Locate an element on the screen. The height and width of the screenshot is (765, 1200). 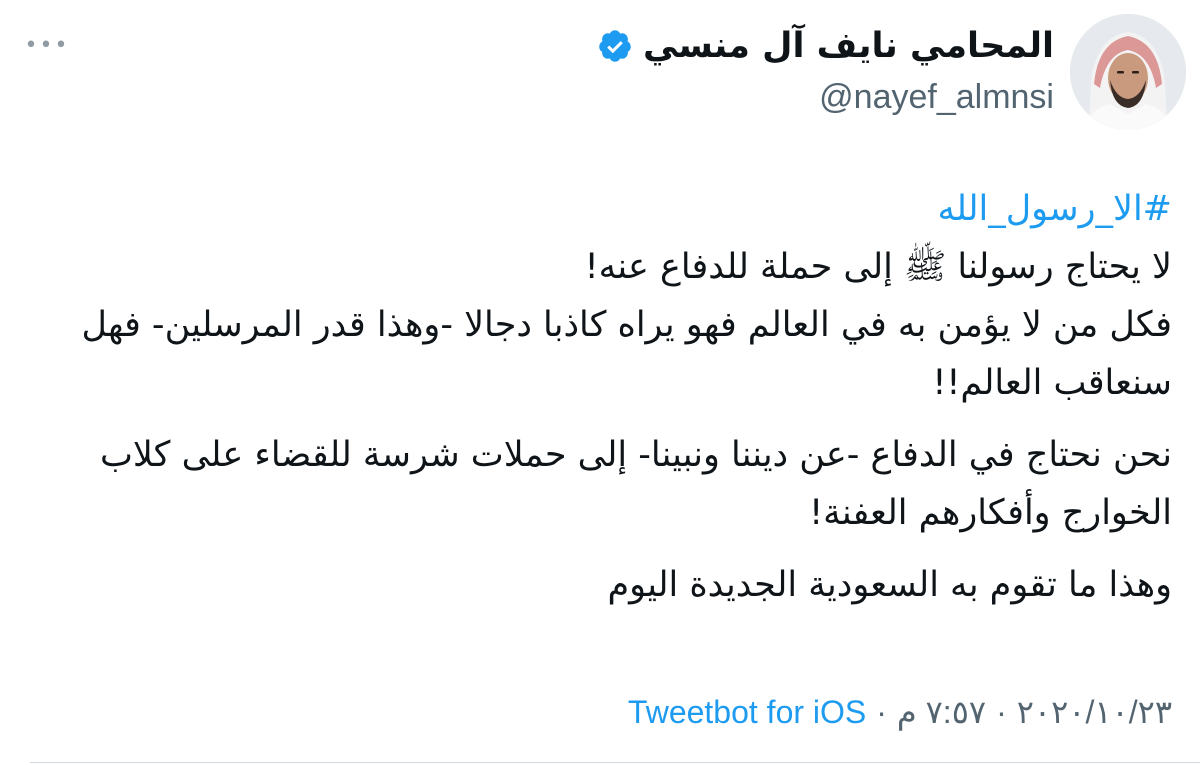
avatar is located at coordinates (1128, 72).